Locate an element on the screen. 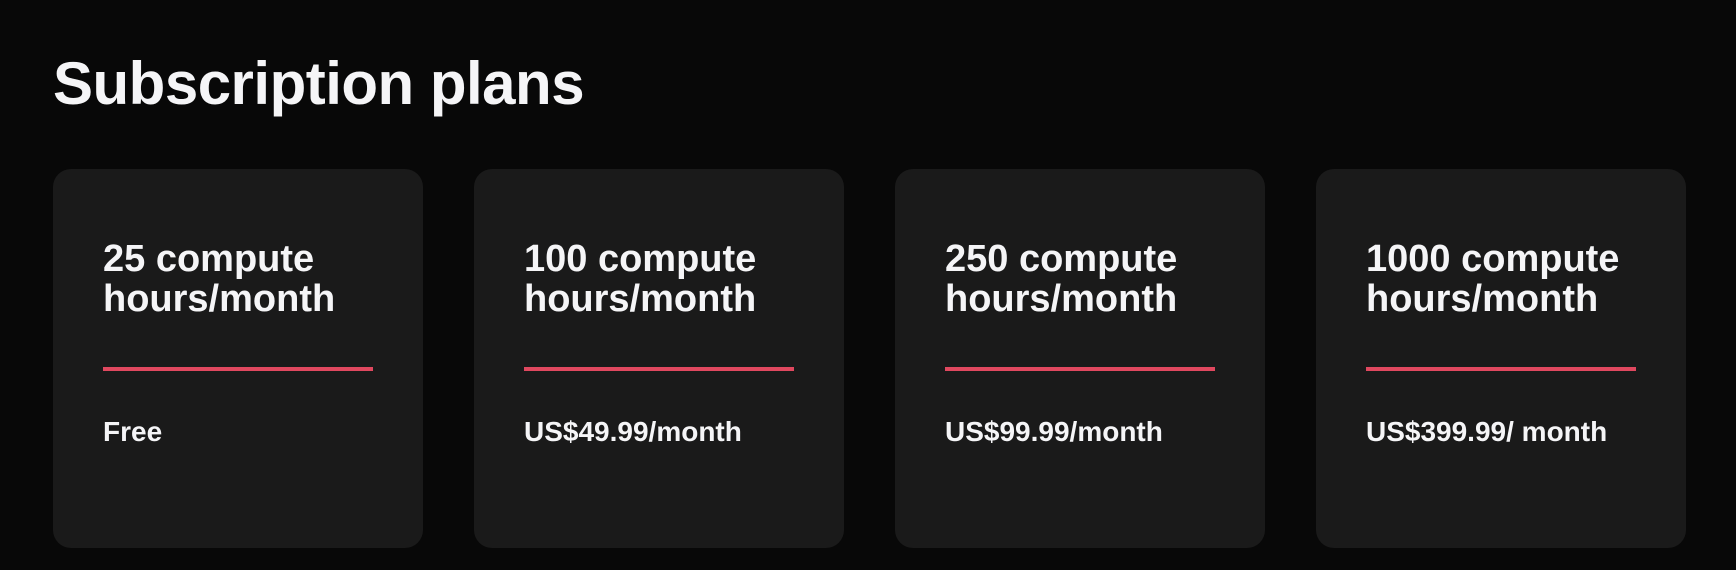 The height and width of the screenshot is (570, 1736). plan-title: 25 compute hours/month is located at coordinates (219, 279).